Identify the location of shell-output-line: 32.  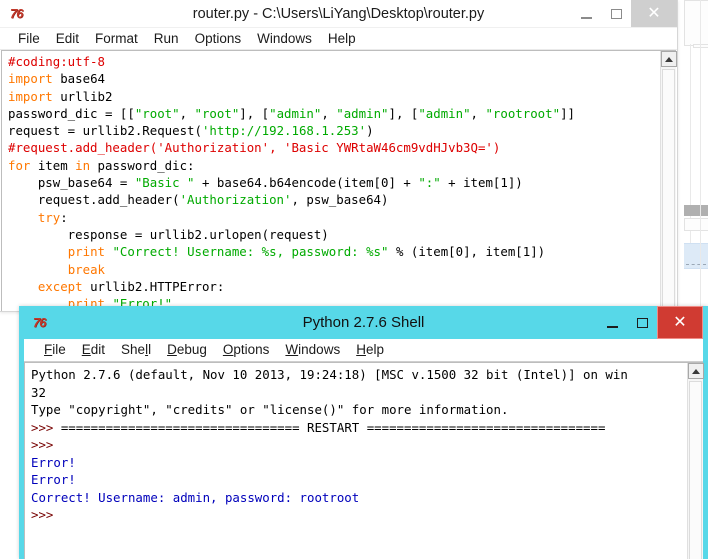
(359, 393).